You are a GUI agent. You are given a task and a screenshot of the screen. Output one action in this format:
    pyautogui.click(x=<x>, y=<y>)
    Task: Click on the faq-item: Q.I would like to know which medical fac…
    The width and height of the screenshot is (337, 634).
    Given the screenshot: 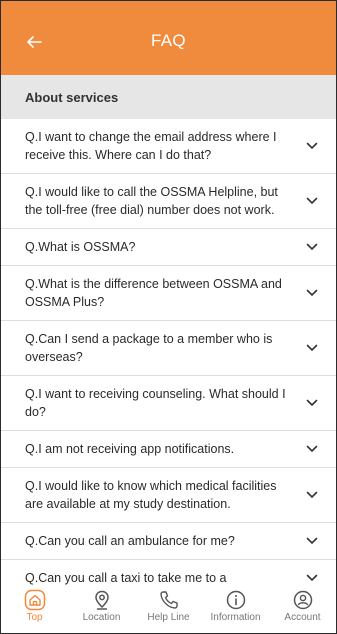 What is the action you would take?
    pyautogui.click(x=168, y=495)
    